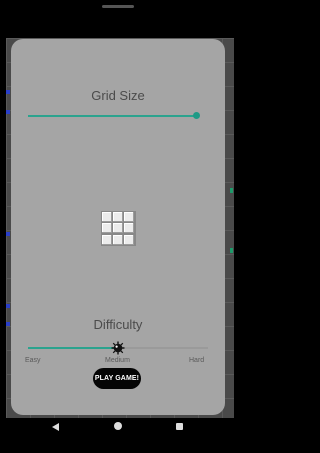 This screenshot has width=320, height=453. Describe the element at coordinates (112, 116) in the screenshot. I see `grid-size-slider-fill` at that location.